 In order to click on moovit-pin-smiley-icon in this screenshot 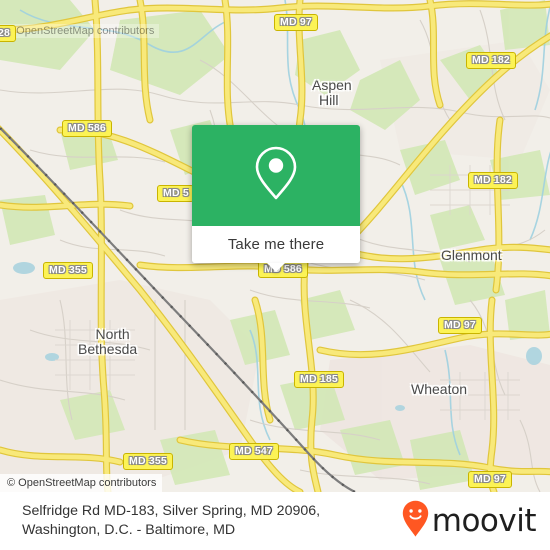, I will do `click(415, 521)`.